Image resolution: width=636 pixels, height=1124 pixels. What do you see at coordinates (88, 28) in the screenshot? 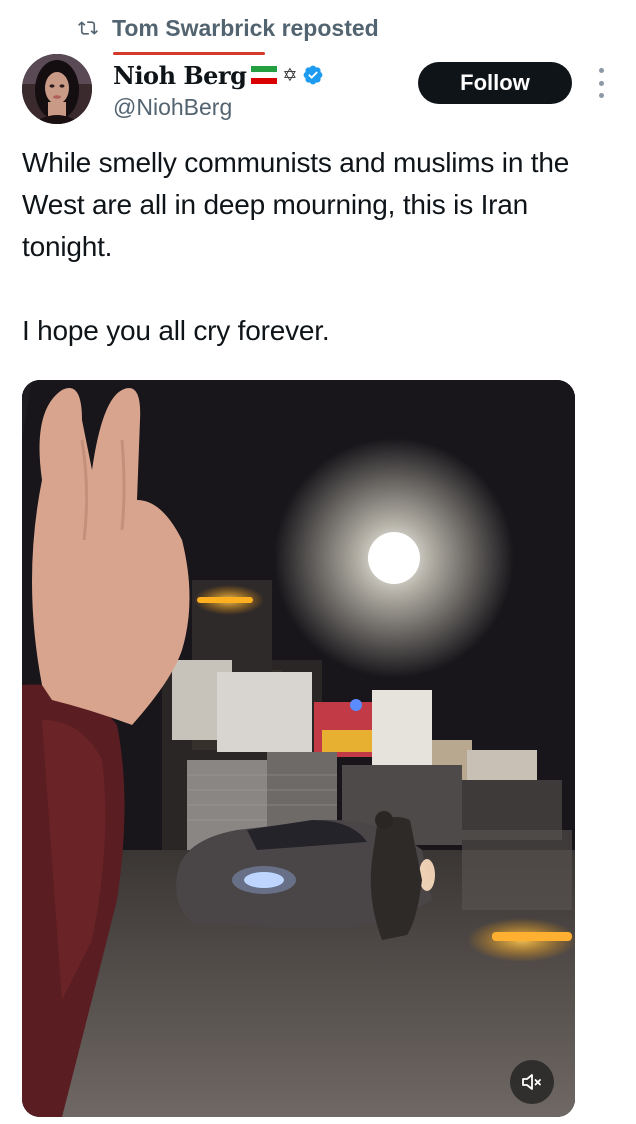
I see `repost-icon` at bounding box center [88, 28].